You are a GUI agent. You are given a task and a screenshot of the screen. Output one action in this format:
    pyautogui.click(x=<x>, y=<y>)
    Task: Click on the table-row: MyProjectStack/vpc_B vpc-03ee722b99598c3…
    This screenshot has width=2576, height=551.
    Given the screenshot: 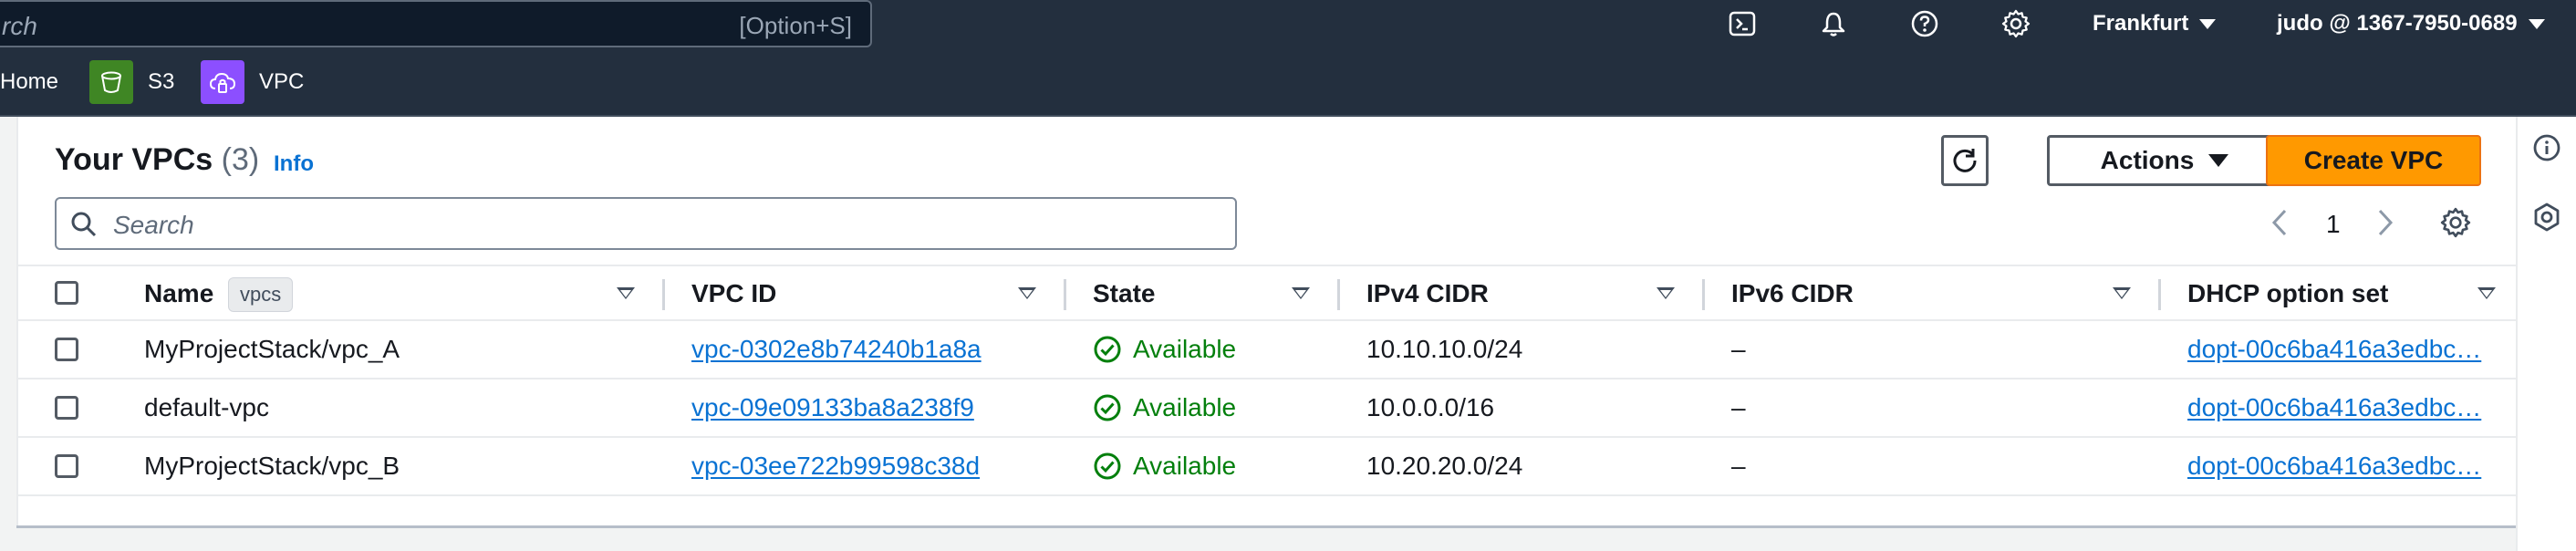 What is the action you would take?
    pyautogui.click(x=1268, y=467)
    